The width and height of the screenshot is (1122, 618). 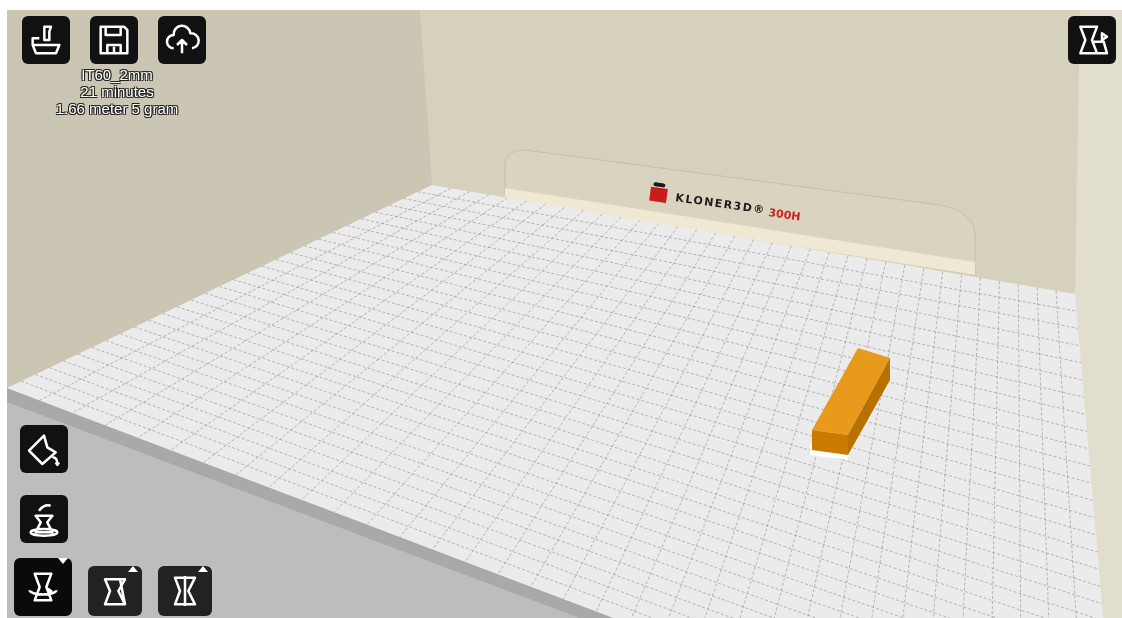 What do you see at coordinates (44, 519) in the screenshot?
I see `reset-rotation-button` at bounding box center [44, 519].